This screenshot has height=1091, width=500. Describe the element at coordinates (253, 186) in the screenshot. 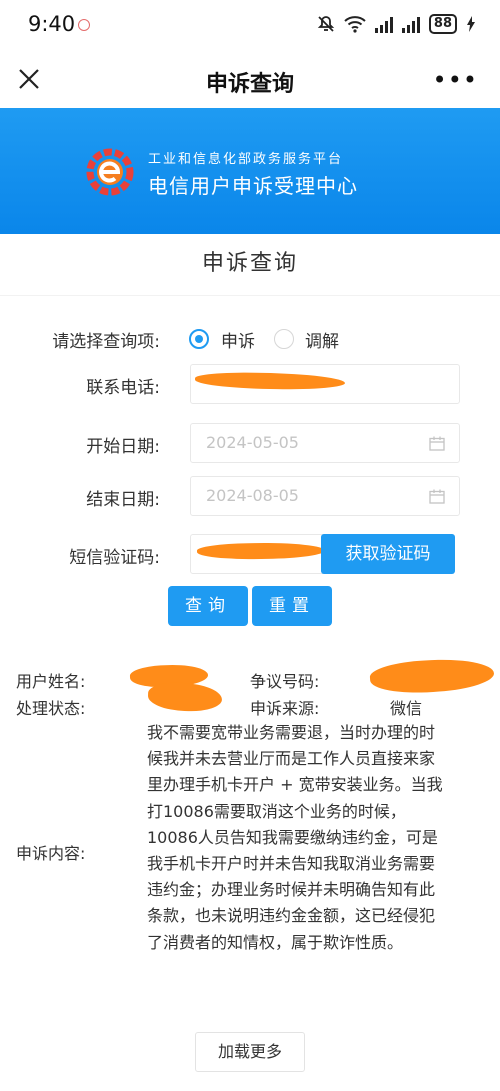

I see `banner-title: 电信用户申诉受理中心` at that location.